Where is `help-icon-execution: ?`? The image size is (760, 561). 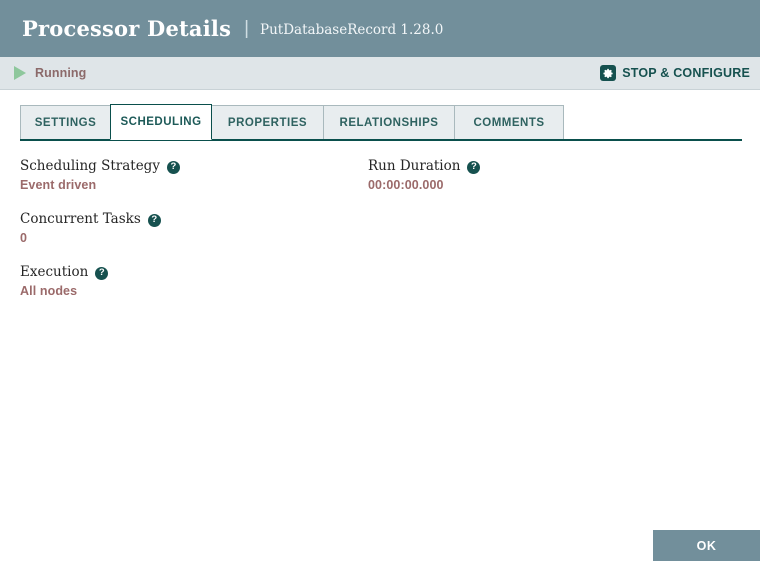
help-icon-execution: ? is located at coordinates (102, 273).